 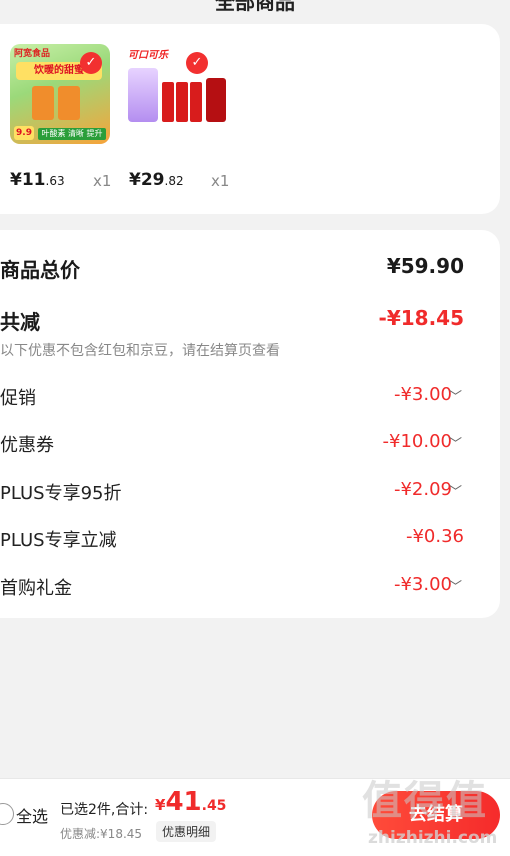 What do you see at coordinates (36, 588) in the screenshot?
I see `discount-label: 首购礼金` at bounding box center [36, 588].